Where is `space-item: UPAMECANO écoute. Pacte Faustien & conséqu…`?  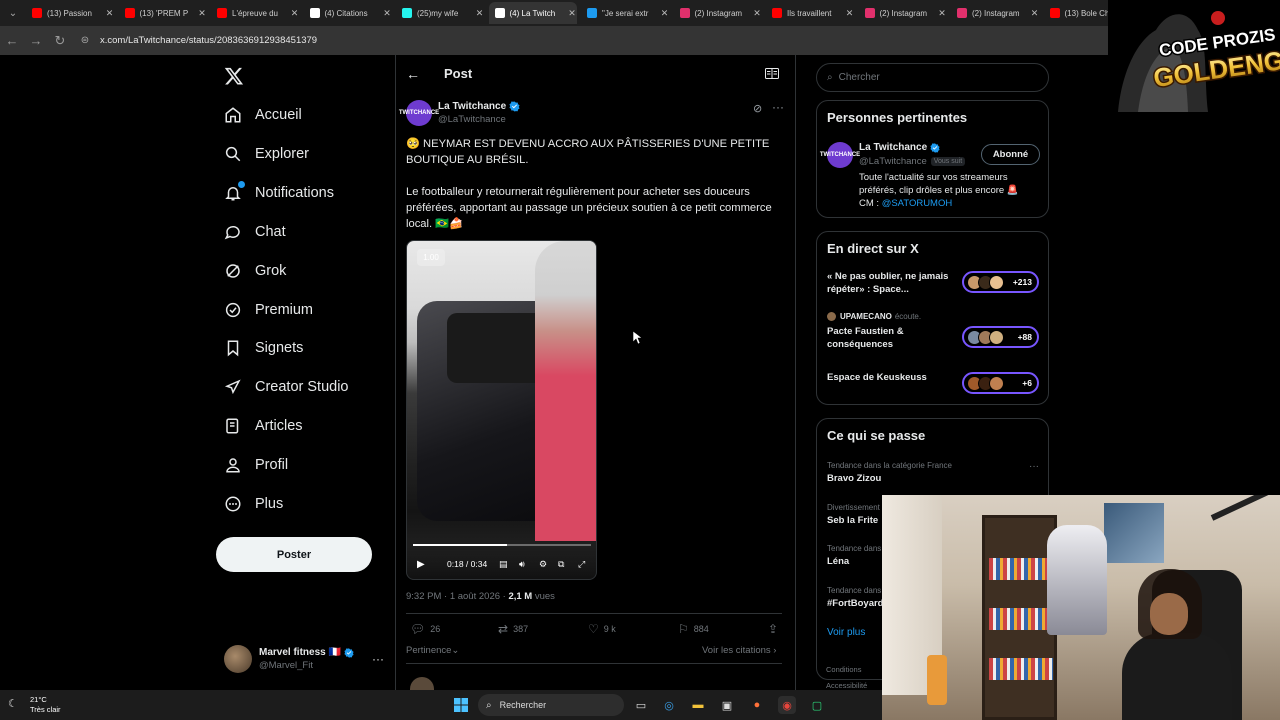 space-item: UPAMECANO écoute. Pacte Faustien & conséqu… is located at coordinates (933, 331).